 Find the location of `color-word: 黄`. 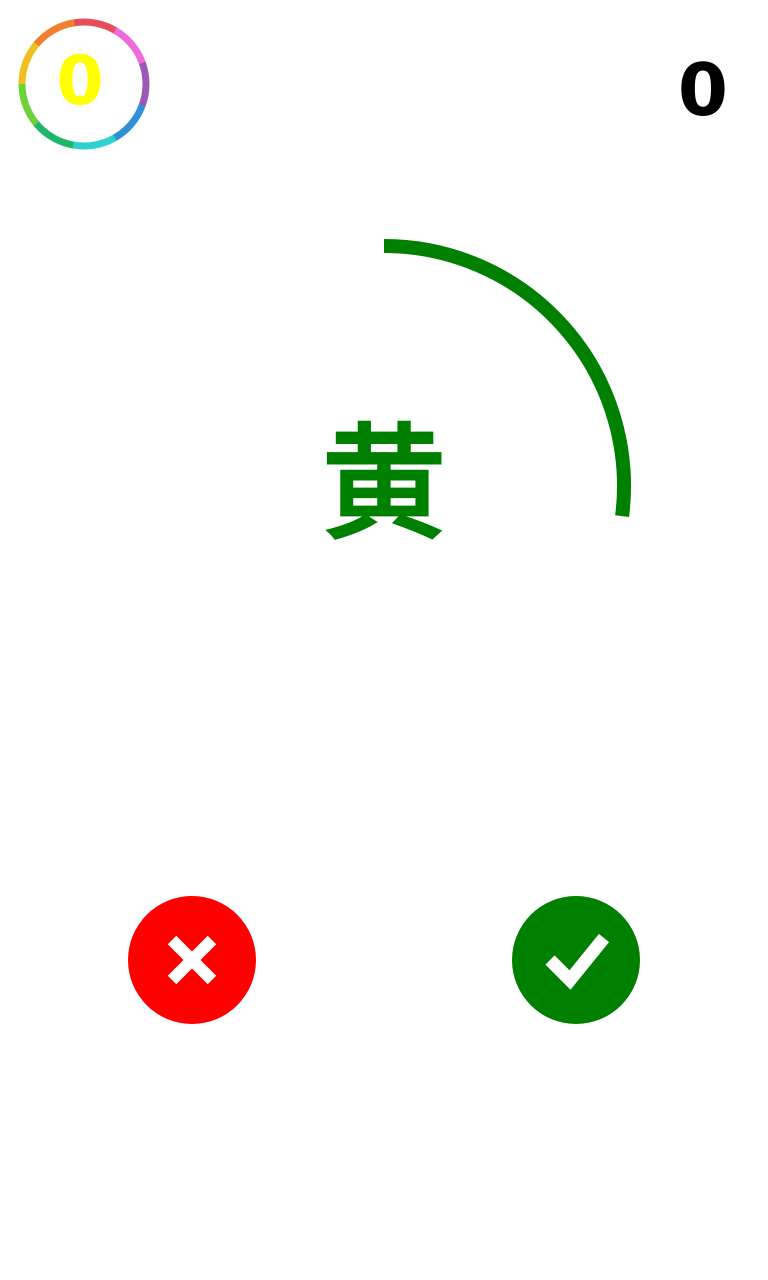

color-word: 黄 is located at coordinates (383, 484).